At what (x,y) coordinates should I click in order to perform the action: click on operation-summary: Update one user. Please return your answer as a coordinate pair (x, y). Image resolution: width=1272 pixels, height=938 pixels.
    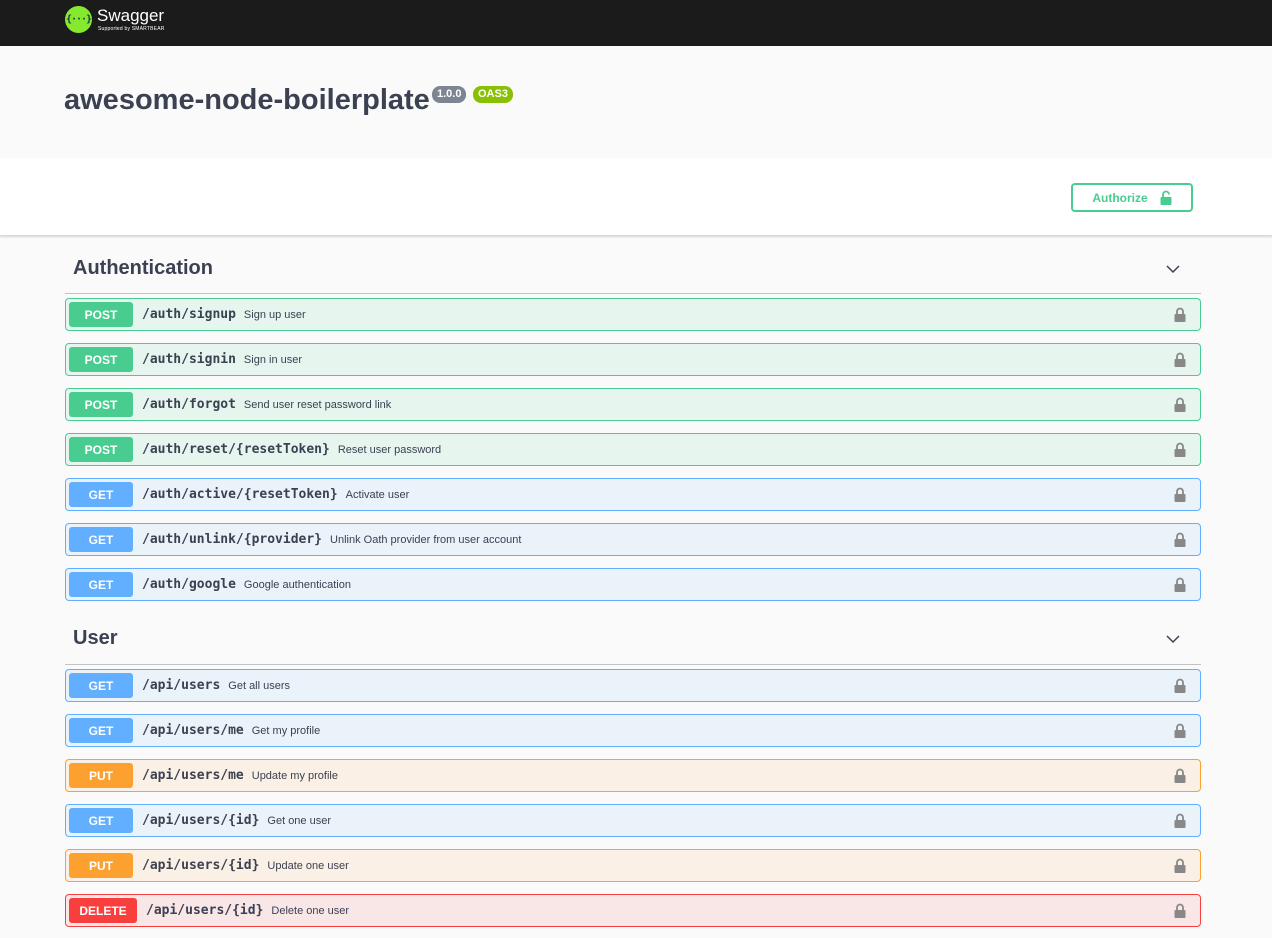
    Looking at the image, I should click on (308, 865).